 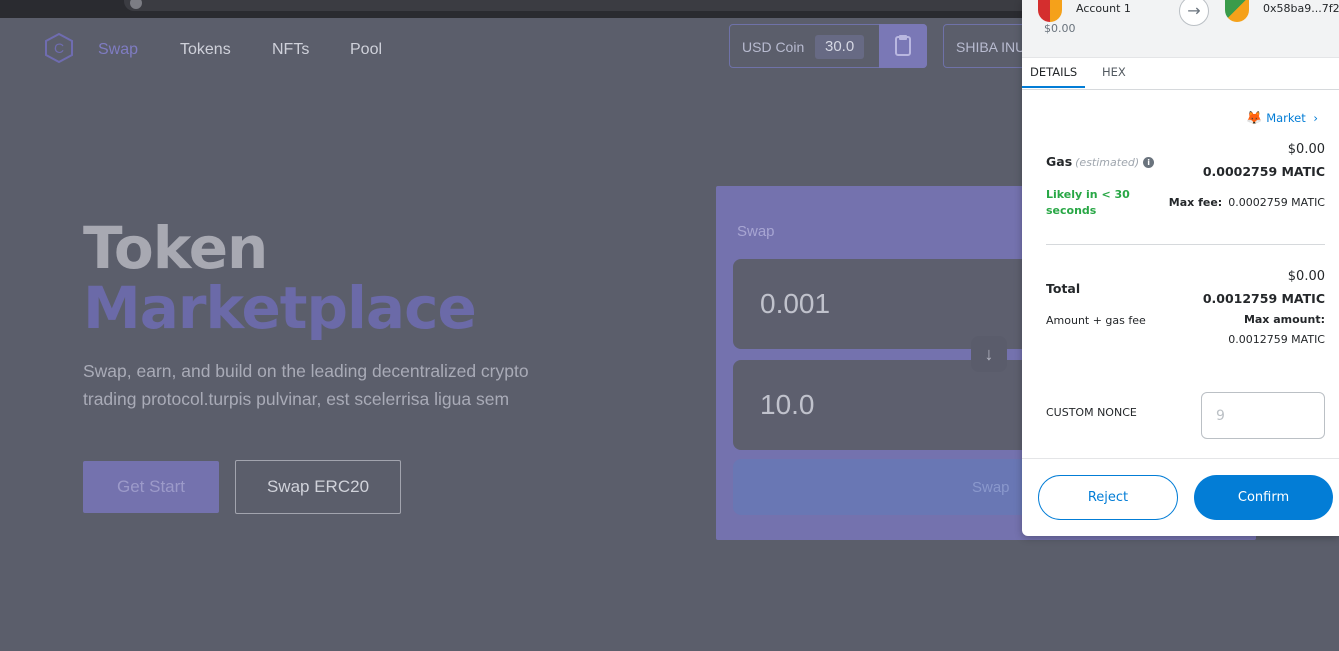 What do you see at coordinates (1053, 72) in the screenshot?
I see `tab-details: DETAILS` at bounding box center [1053, 72].